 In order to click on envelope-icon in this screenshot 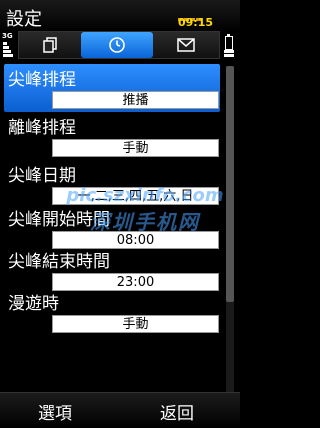, I will do `click(186, 45)`.